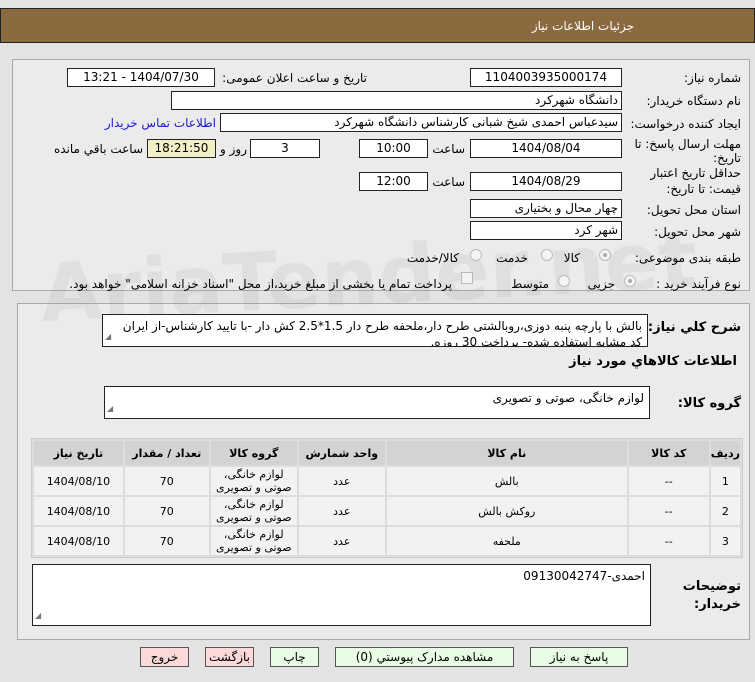 The height and width of the screenshot is (682, 755). I want to click on col-need-date: تاریخ نیاز, so click(78, 453).